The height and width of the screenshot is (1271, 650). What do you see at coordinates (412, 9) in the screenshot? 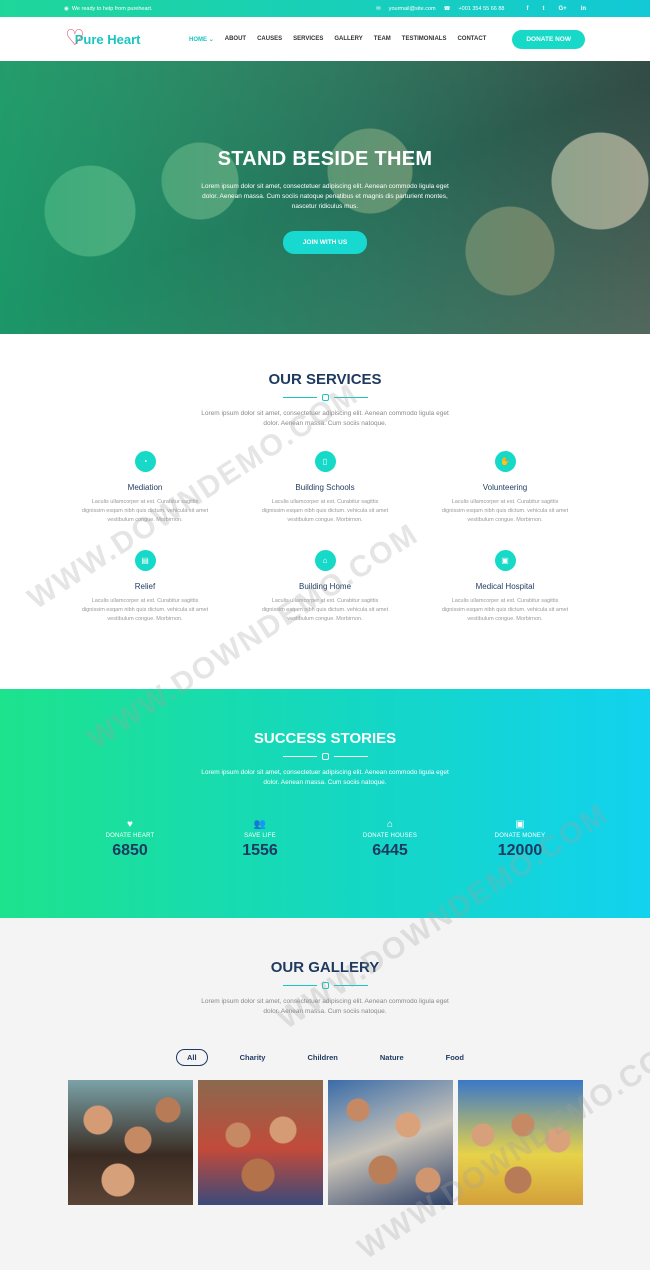
I see `email-link: yourmail@site.com` at bounding box center [412, 9].